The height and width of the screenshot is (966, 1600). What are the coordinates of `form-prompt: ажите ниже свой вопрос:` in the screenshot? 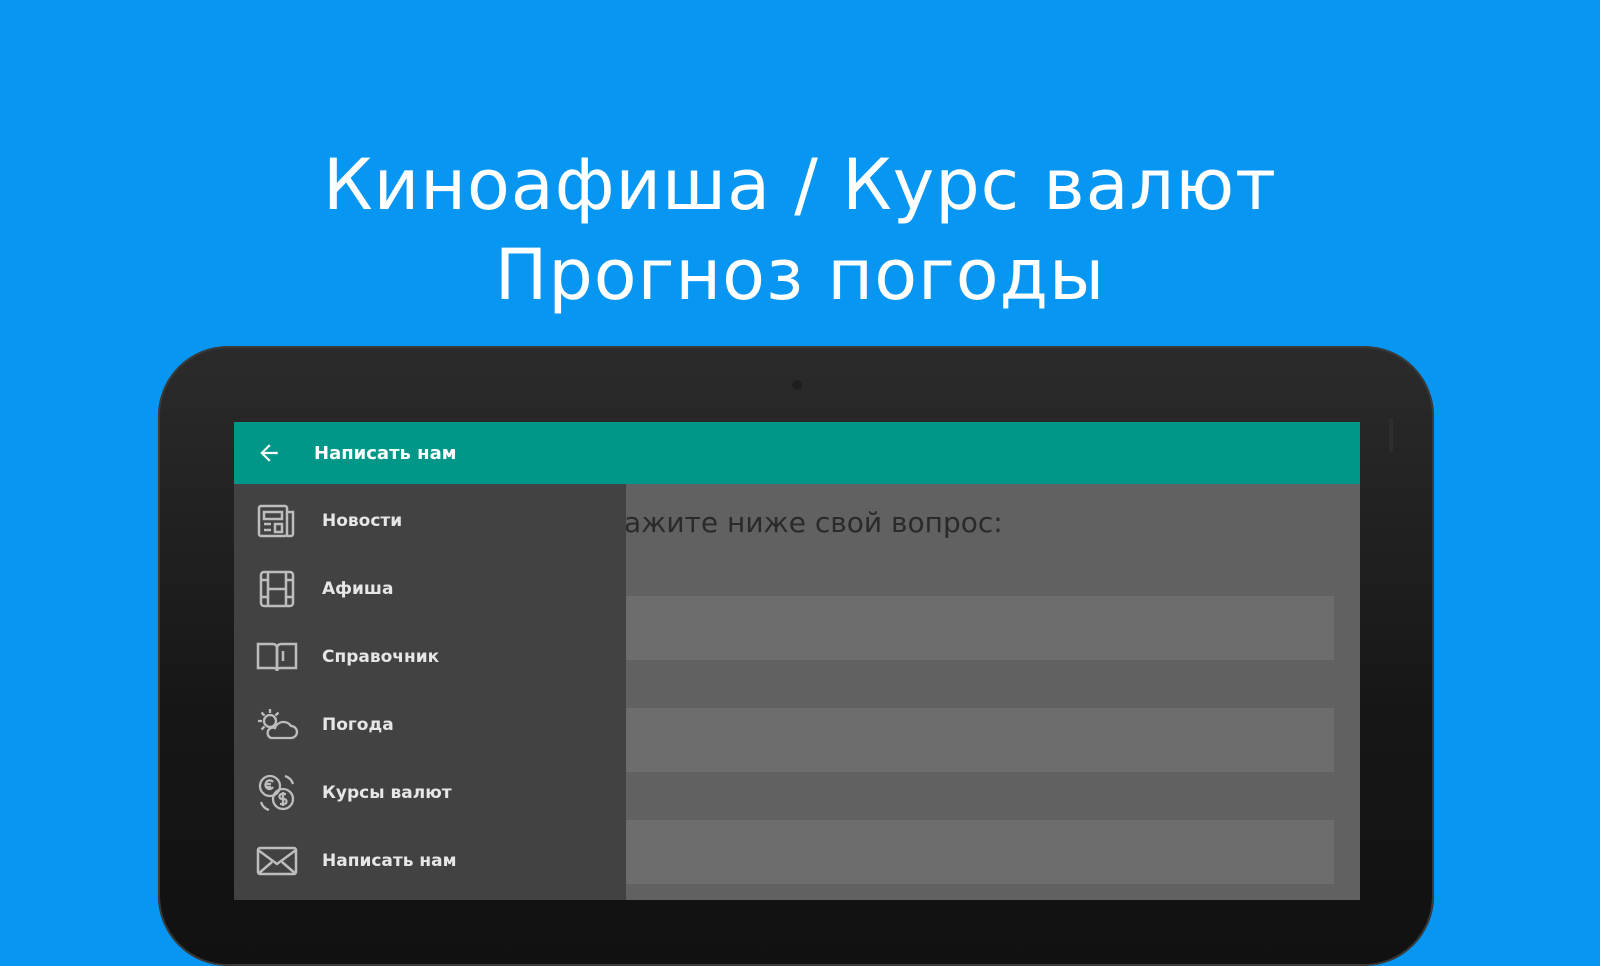 It's located at (813, 522).